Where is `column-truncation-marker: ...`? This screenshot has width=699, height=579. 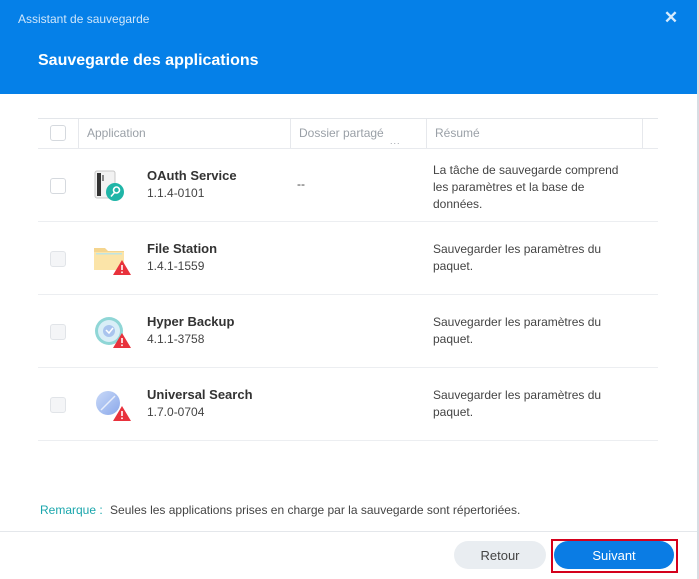 column-truncation-marker: ... is located at coordinates (395, 141).